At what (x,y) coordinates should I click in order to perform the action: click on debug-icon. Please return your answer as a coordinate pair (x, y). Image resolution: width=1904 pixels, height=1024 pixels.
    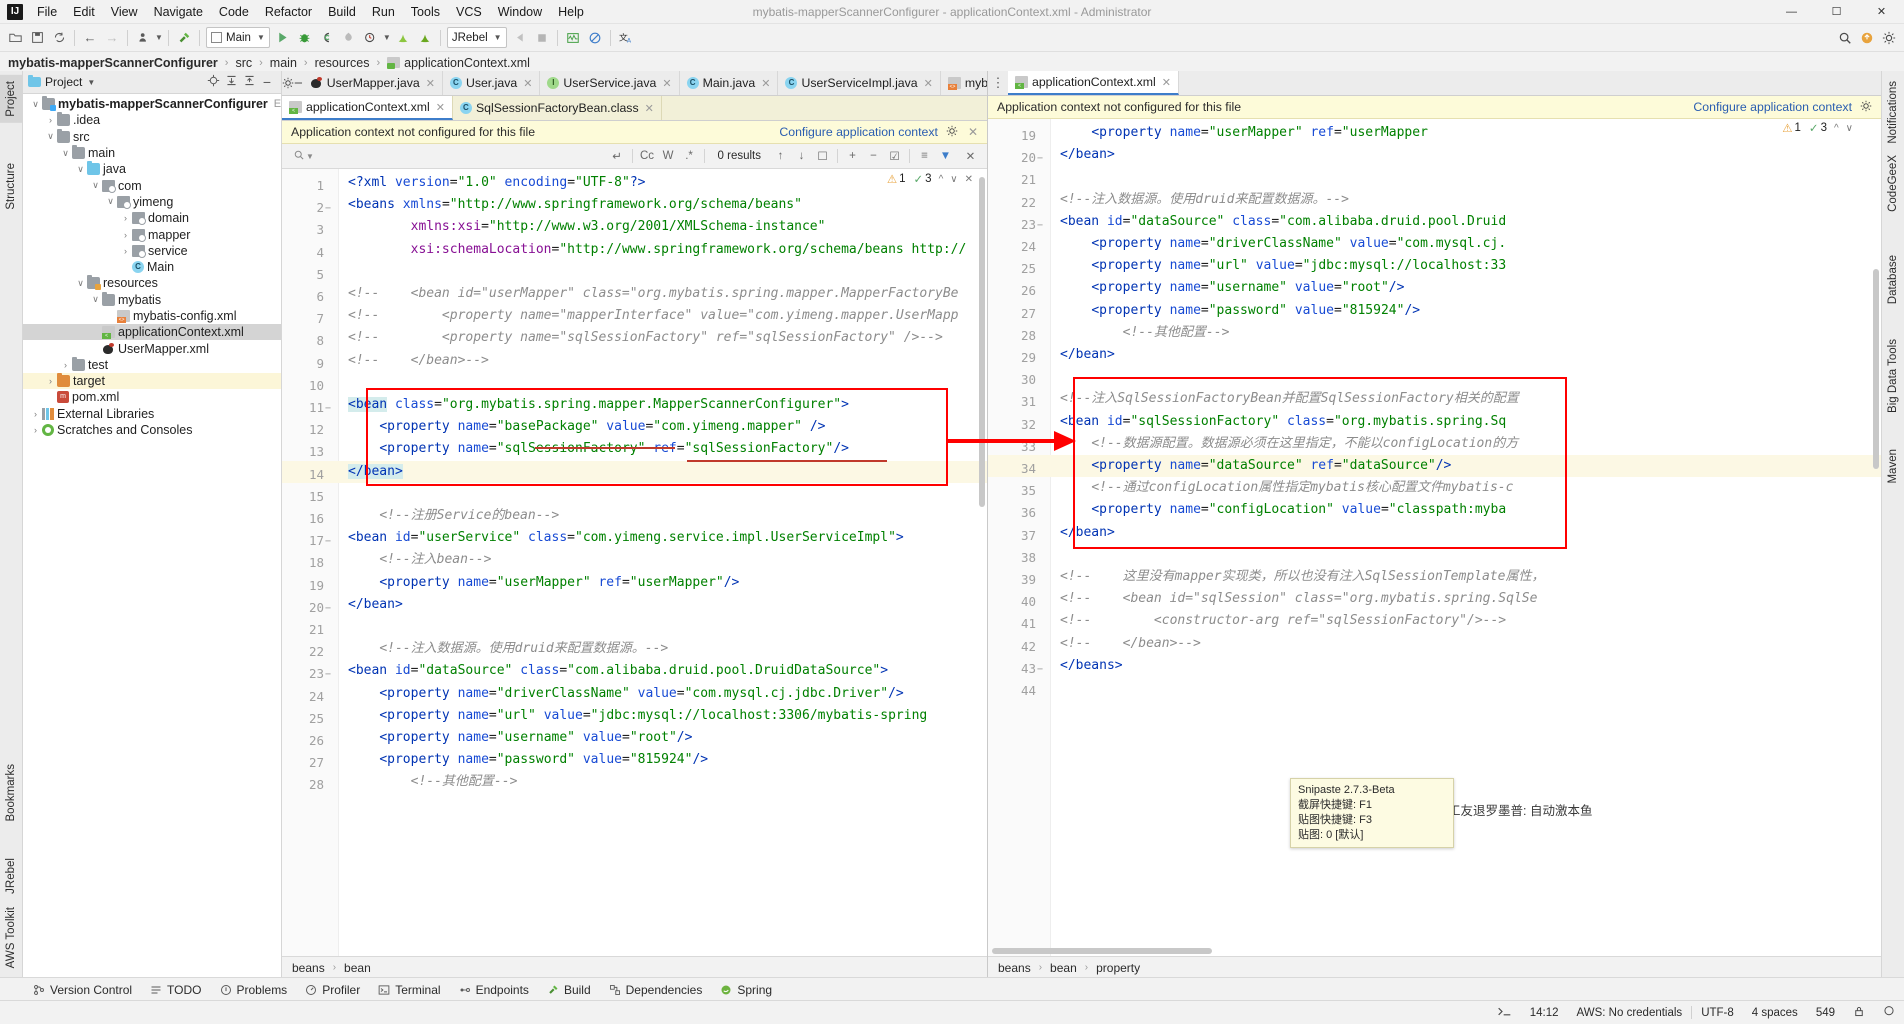
    Looking at the image, I should click on (305, 37).